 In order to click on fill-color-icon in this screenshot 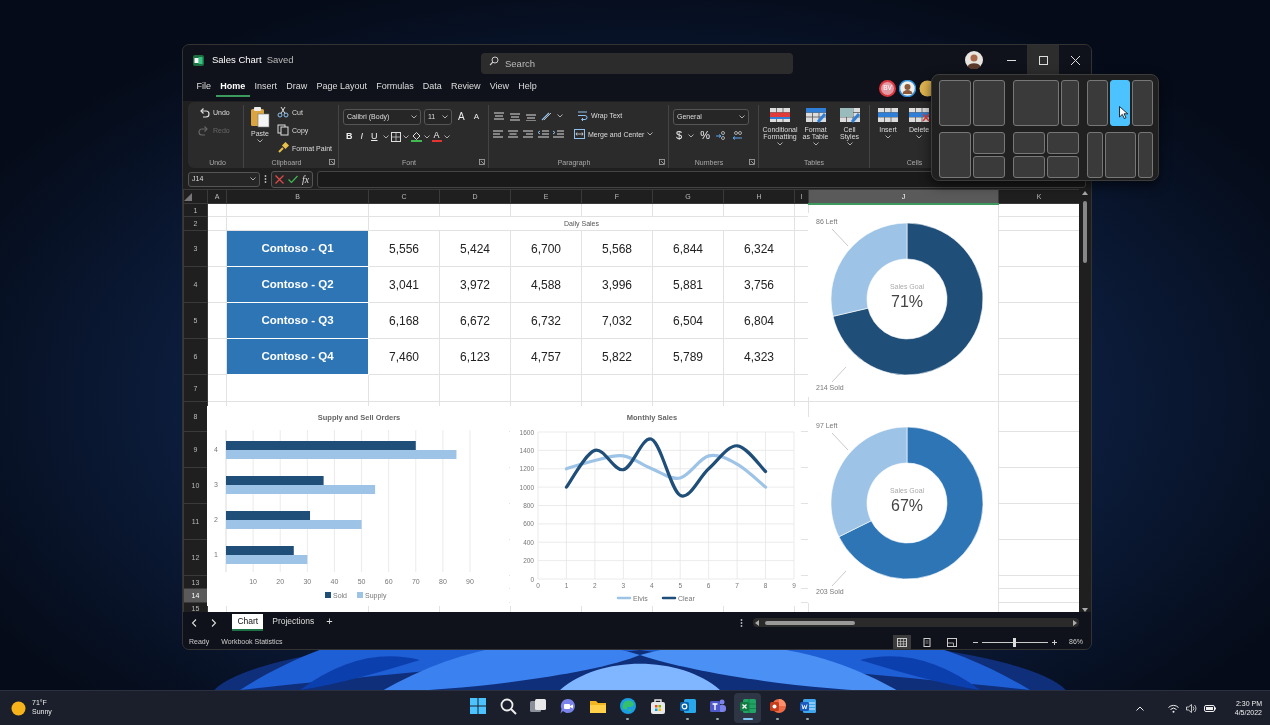, I will do `click(416, 136)`.